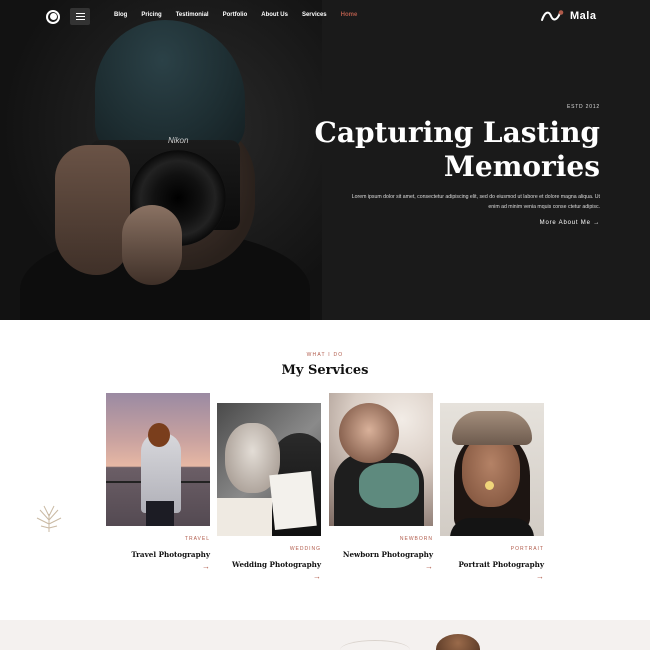  Describe the element at coordinates (583, 16) in the screenshot. I see `brand-name: Mala` at that location.